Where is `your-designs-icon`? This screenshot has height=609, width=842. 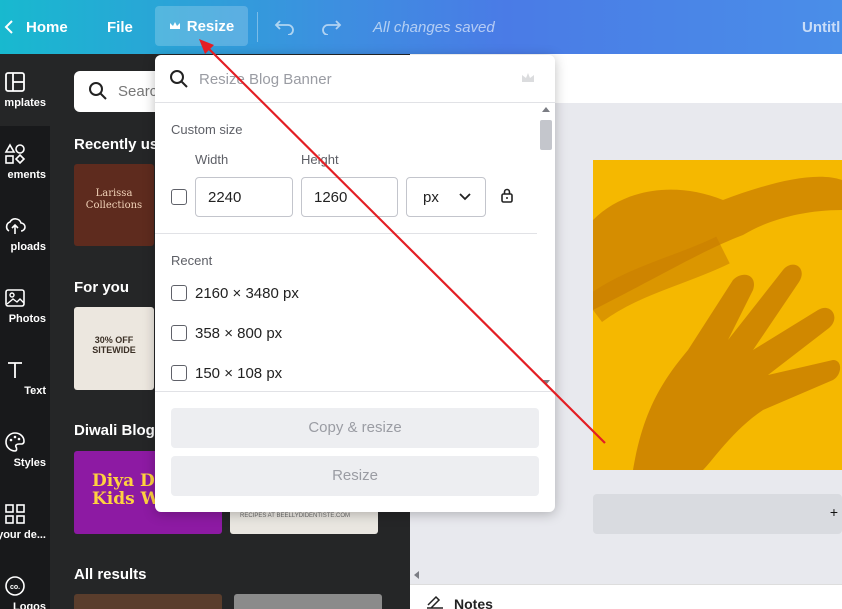
your-designs-icon is located at coordinates (15, 514).